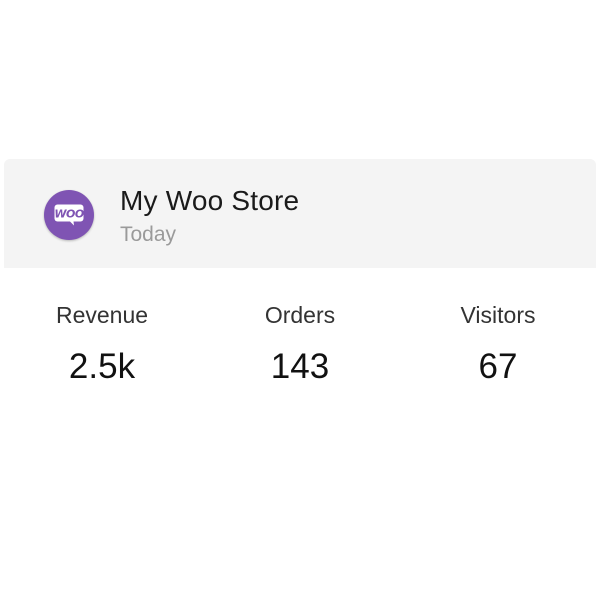 The image size is (600, 600). What do you see at coordinates (102, 315) in the screenshot?
I see `stat-label: Revenue` at bounding box center [102, 315].